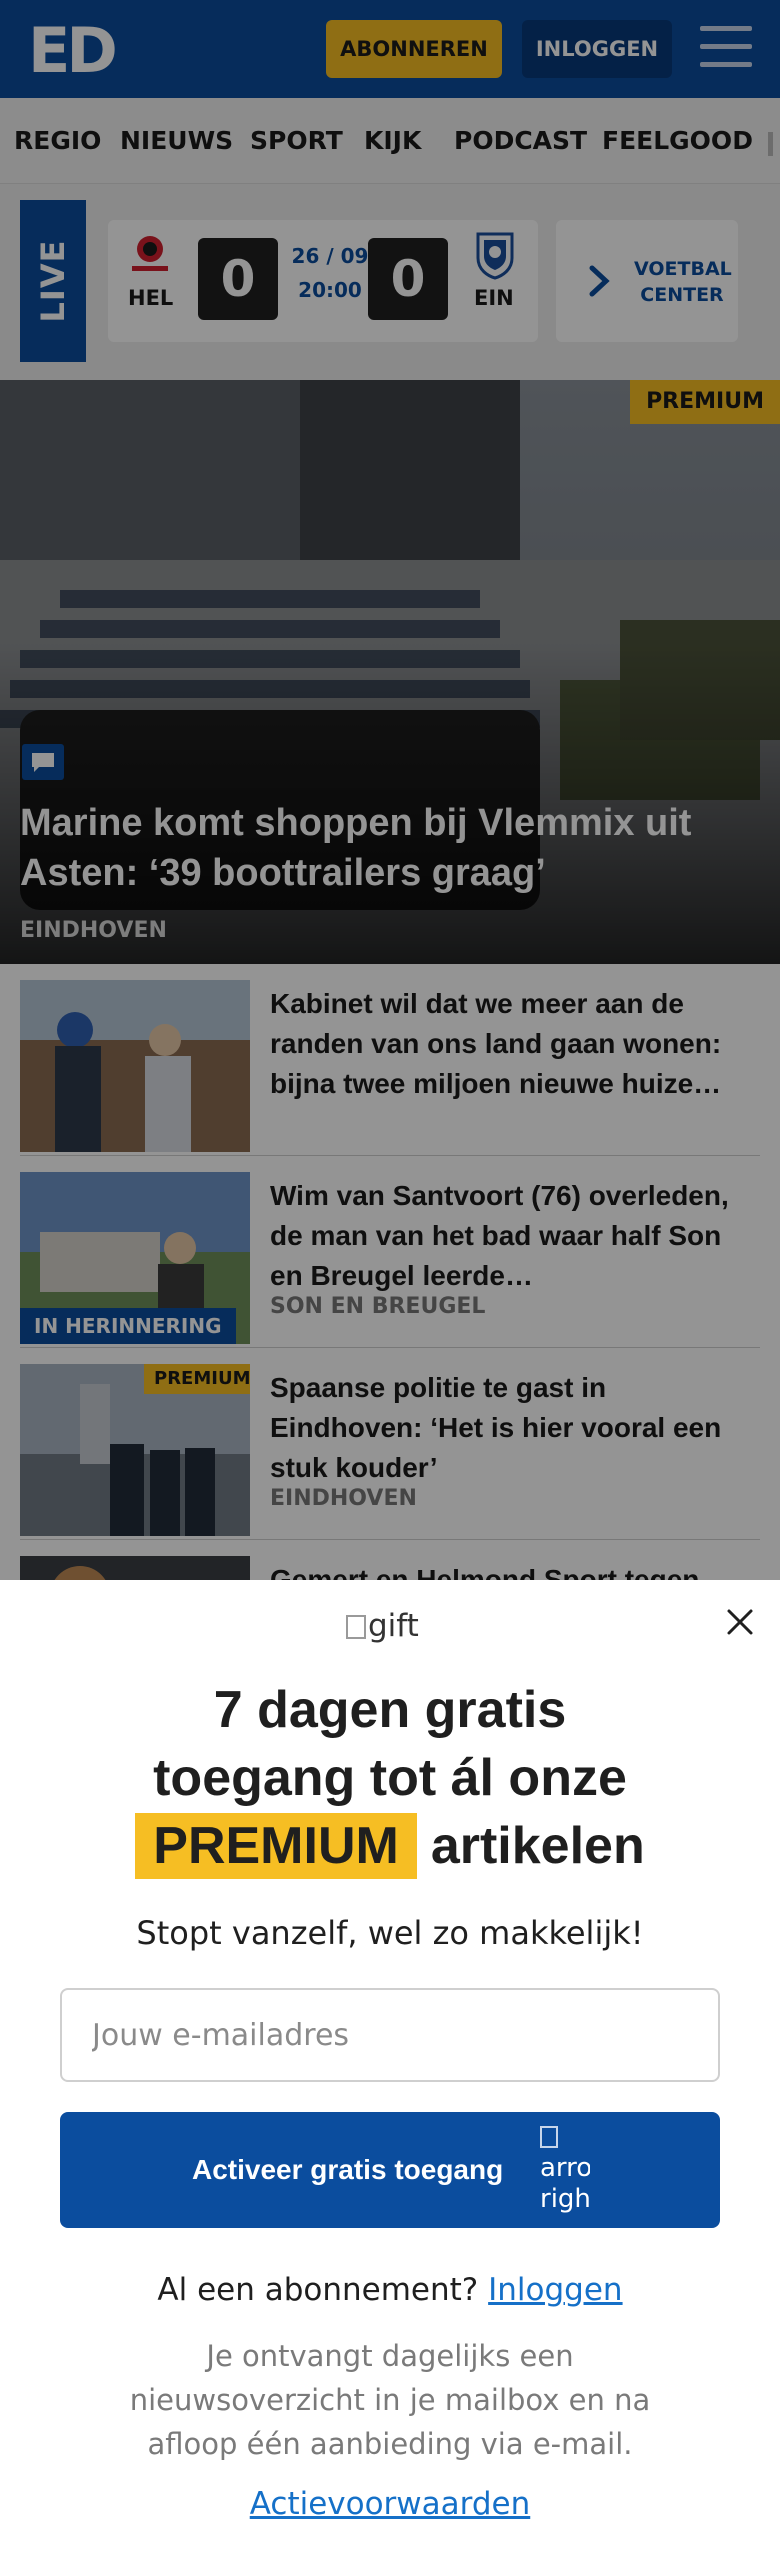 Image resolution: width=780 pixels, height=2560 pixels. What do you see at coordinates (348, 2169) in the screenshot?
I see `activate-button-label: Activeer gratis toegang` at bounding box center [348, 2169].